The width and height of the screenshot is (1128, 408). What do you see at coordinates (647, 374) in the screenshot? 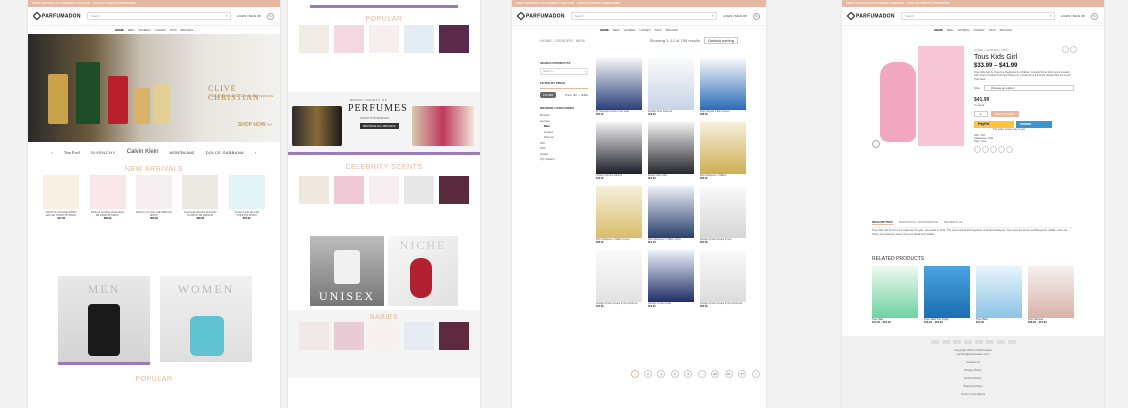
I see `page-link: 2` at bounding box center [647, 374].